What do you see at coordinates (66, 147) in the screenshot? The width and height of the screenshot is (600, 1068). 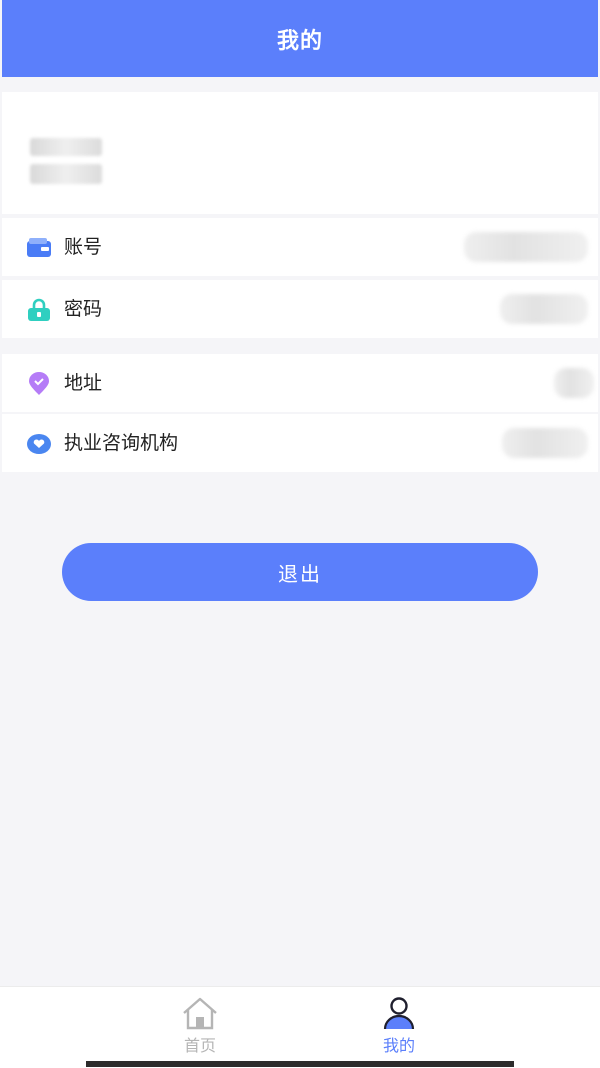 I see `avatar-placeholder-redacted` at bounding box center [66, 147].